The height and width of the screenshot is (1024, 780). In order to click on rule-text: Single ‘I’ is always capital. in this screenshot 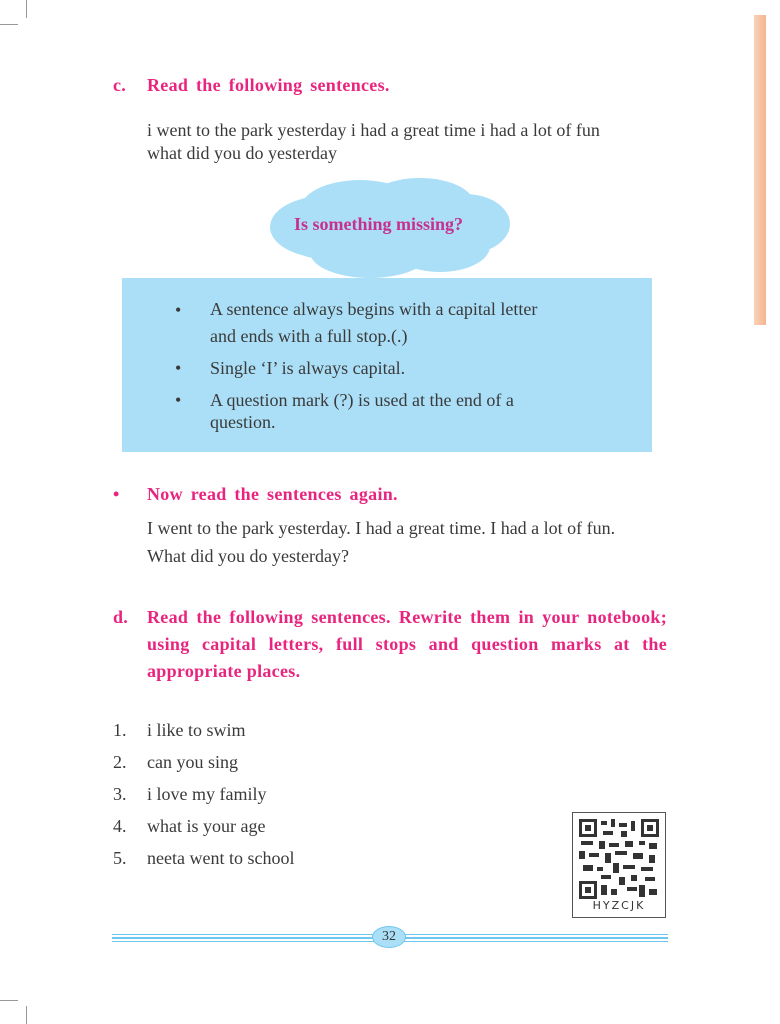, I will do `click(308, 368)`.